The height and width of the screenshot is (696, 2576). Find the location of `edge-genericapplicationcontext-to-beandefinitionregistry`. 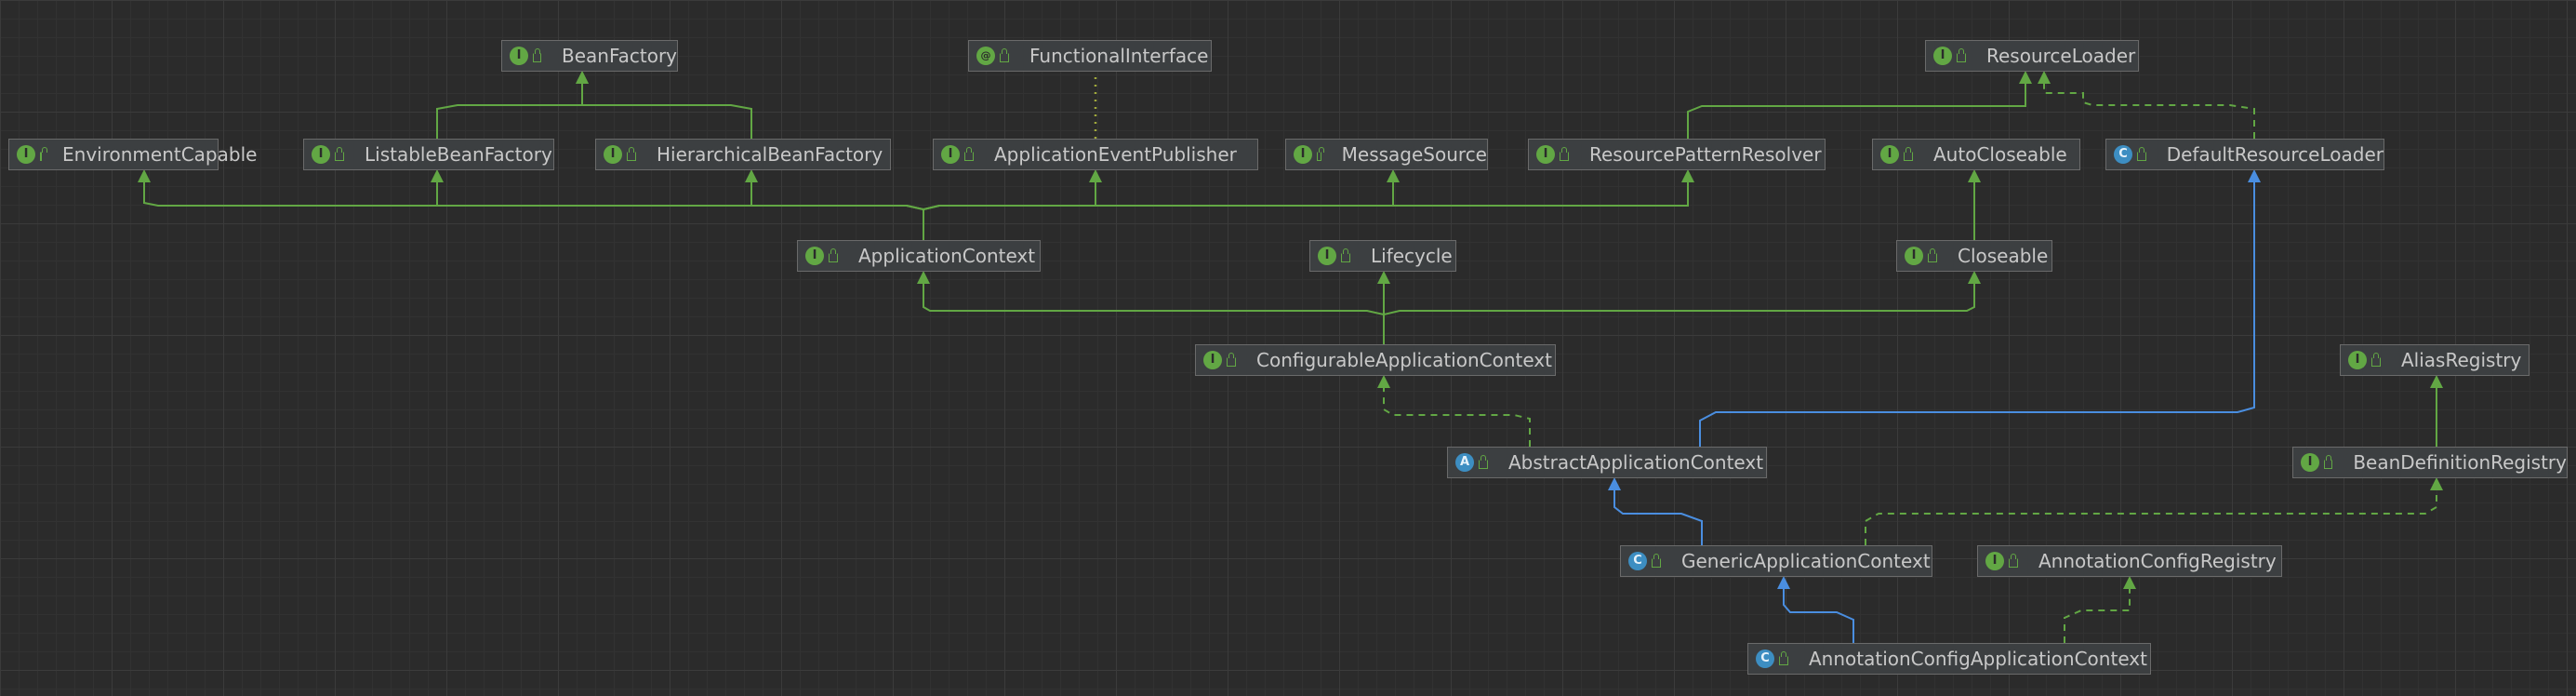

edge-genericapplicationcontext-to-beandefinitionregistry is located at coordinates (2151, 517).